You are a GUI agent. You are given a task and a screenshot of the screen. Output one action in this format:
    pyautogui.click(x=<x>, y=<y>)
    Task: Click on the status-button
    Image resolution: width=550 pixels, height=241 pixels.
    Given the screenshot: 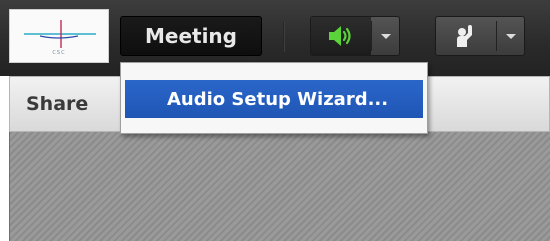 What is the action you would take?
    pyautogui.click(x=466, y=36)
    